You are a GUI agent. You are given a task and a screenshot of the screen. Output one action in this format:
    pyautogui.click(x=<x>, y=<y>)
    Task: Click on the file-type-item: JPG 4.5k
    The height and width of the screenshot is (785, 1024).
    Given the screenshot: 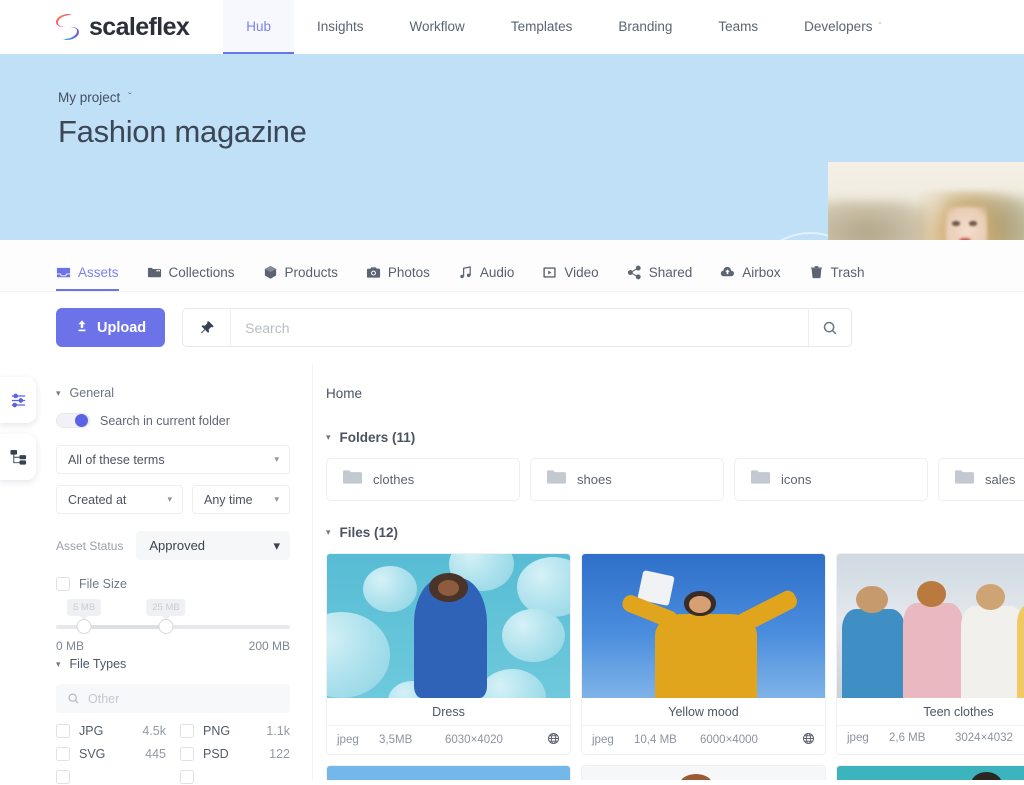 What is the action you would take?
    pyautogui.click(x=111, y=731)
    